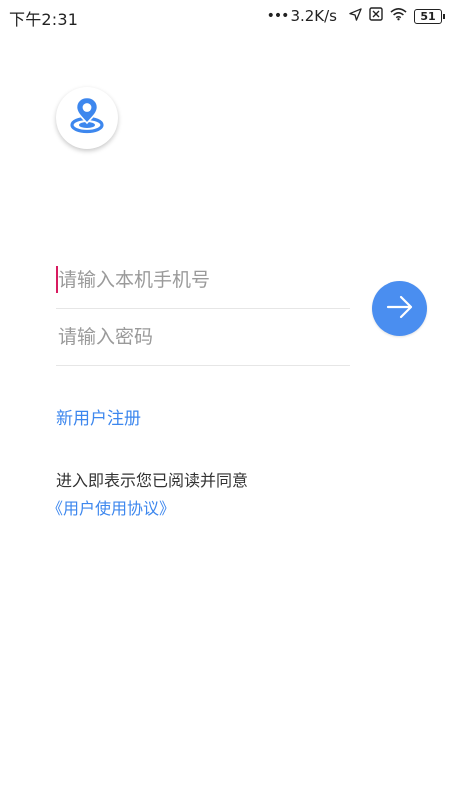  I want to click on network-speed: 3.2K/s, so click(313, 16).